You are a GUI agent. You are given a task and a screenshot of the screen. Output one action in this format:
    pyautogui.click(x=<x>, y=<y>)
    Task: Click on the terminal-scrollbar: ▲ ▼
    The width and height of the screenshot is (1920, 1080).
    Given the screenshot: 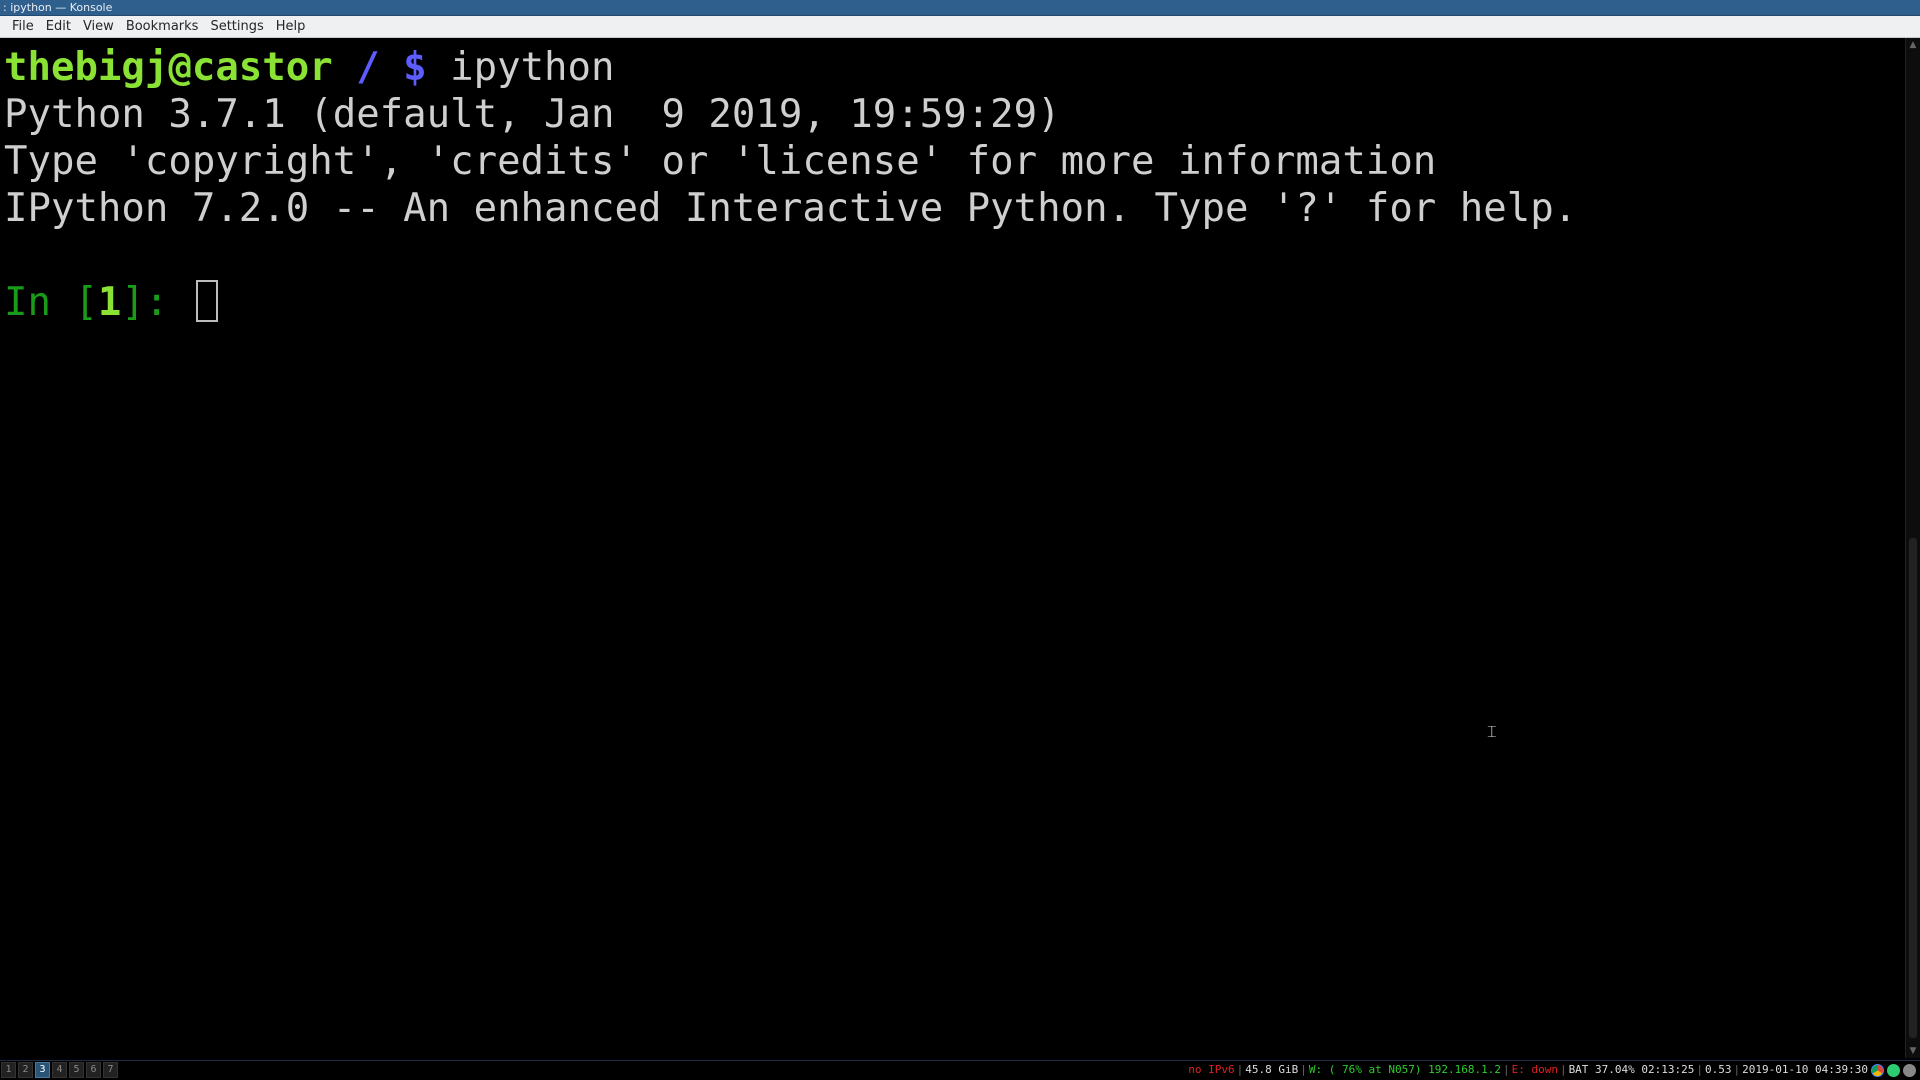 What is the action you would take?
    pyautogui.click(x=1912, y=548)
    